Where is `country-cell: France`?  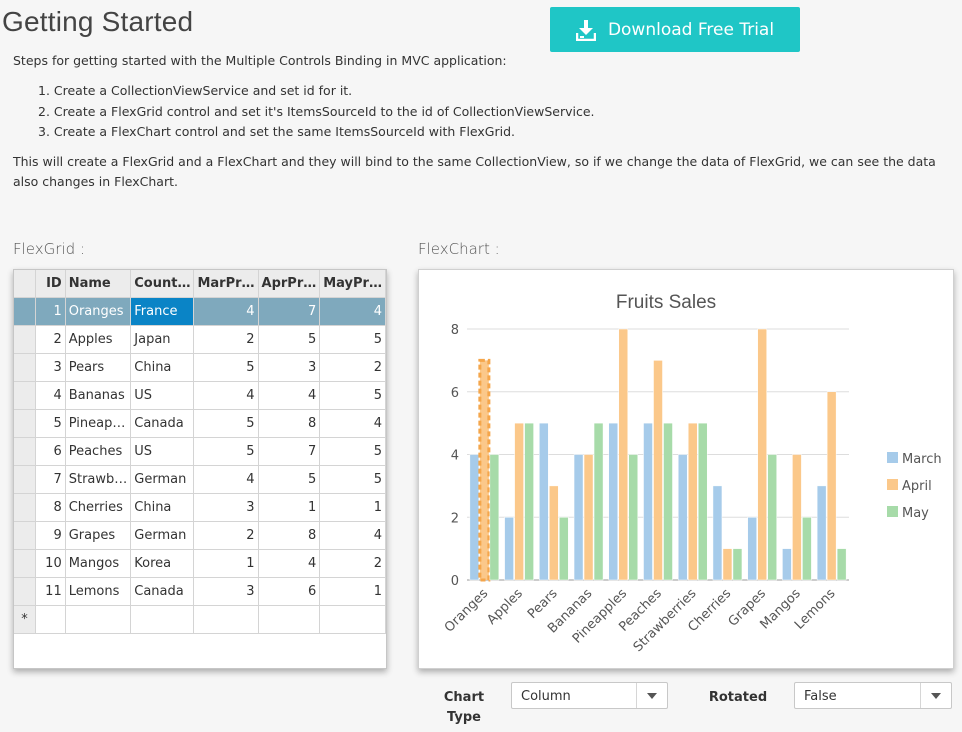 country-cell: France is located at coordinates (162, 311).